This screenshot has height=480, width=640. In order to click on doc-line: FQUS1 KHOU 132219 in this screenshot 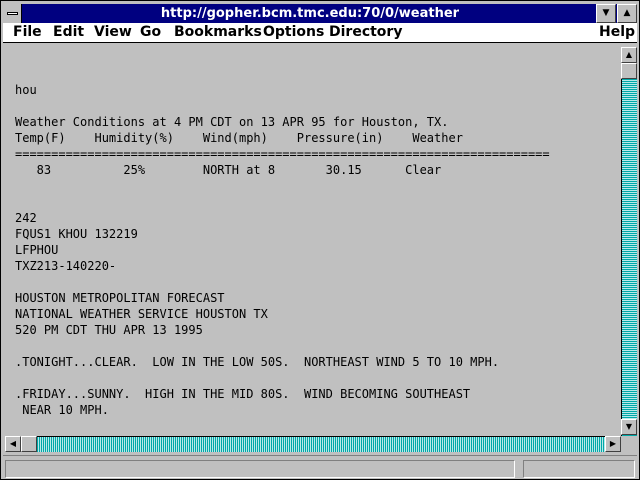, I will do `click(76, 234)`.